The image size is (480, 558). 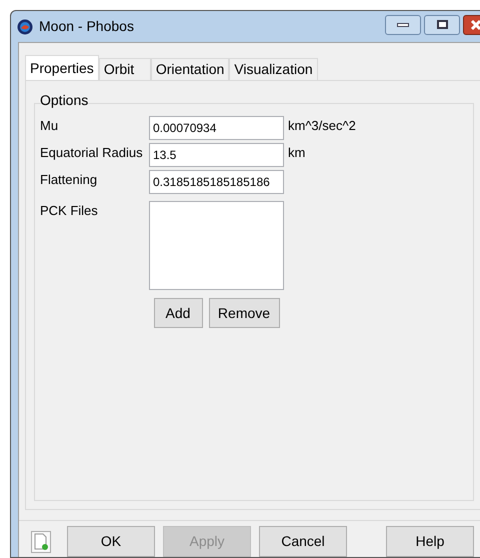 I want to click on field-label: Equatorial Radius, so click(x=92, y=153).